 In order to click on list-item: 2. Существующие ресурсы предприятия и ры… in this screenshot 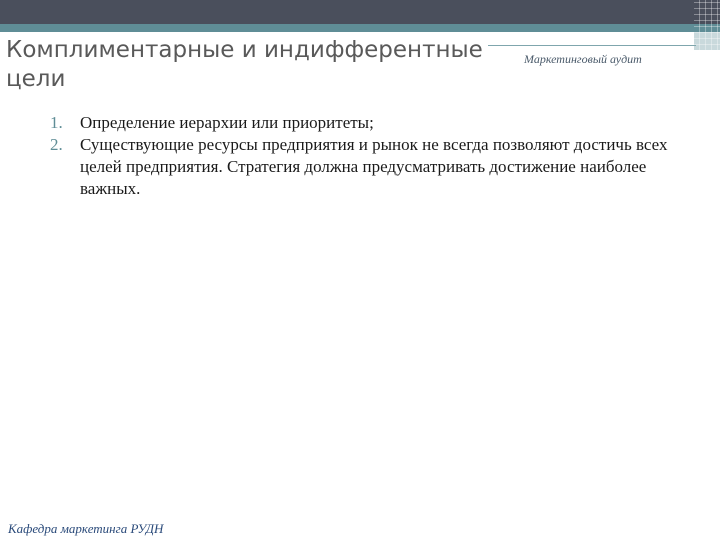, I will do `click(364, 167)`.